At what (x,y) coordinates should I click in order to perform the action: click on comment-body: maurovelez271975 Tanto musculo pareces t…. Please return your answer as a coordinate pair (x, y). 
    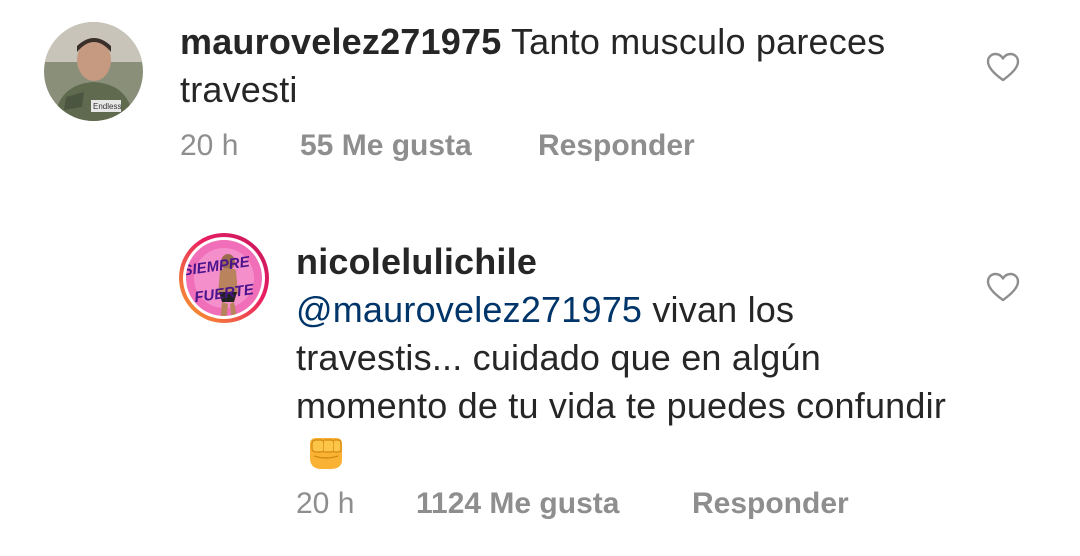
    Looking at the image, I should click on (580, 66).